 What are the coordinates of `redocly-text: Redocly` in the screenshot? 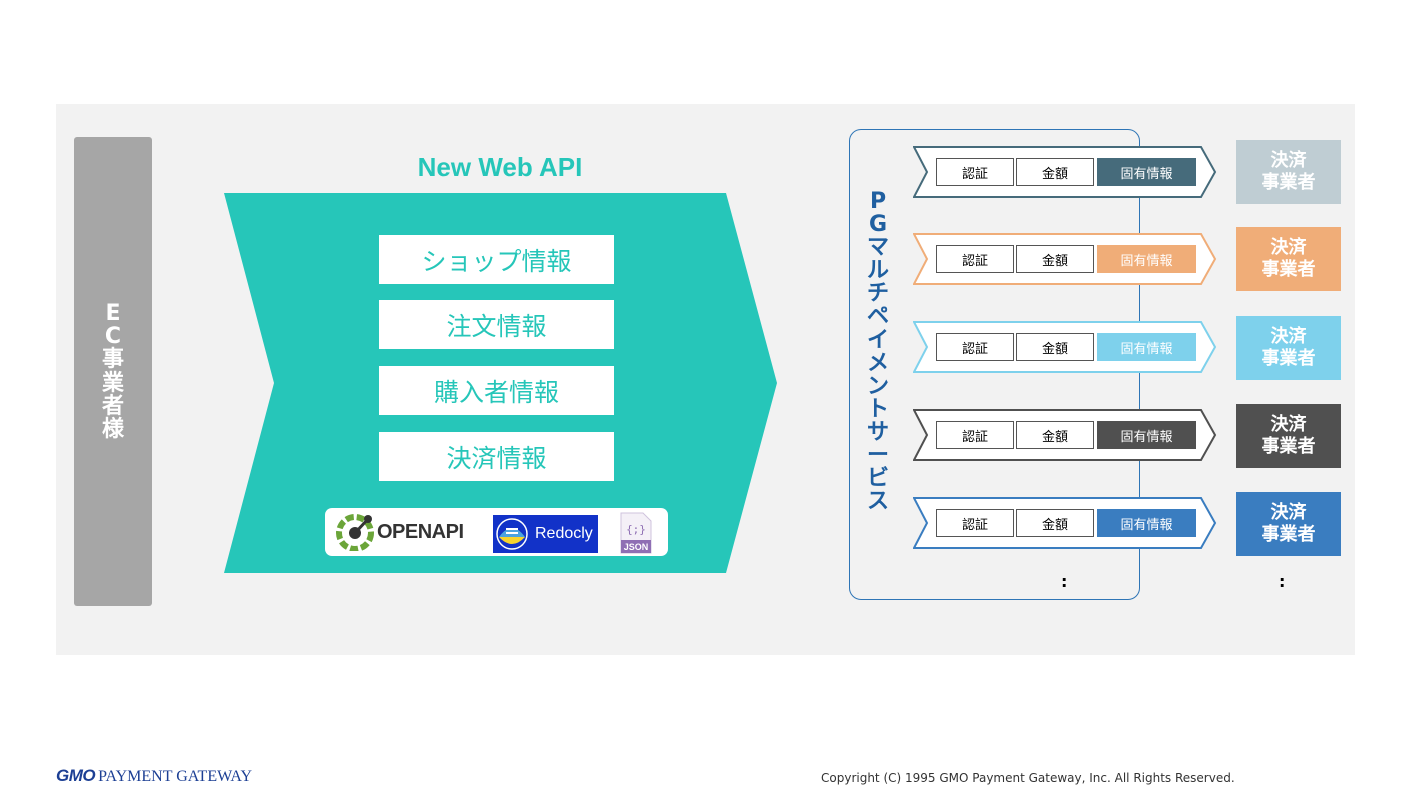 It's located at (564, 533).